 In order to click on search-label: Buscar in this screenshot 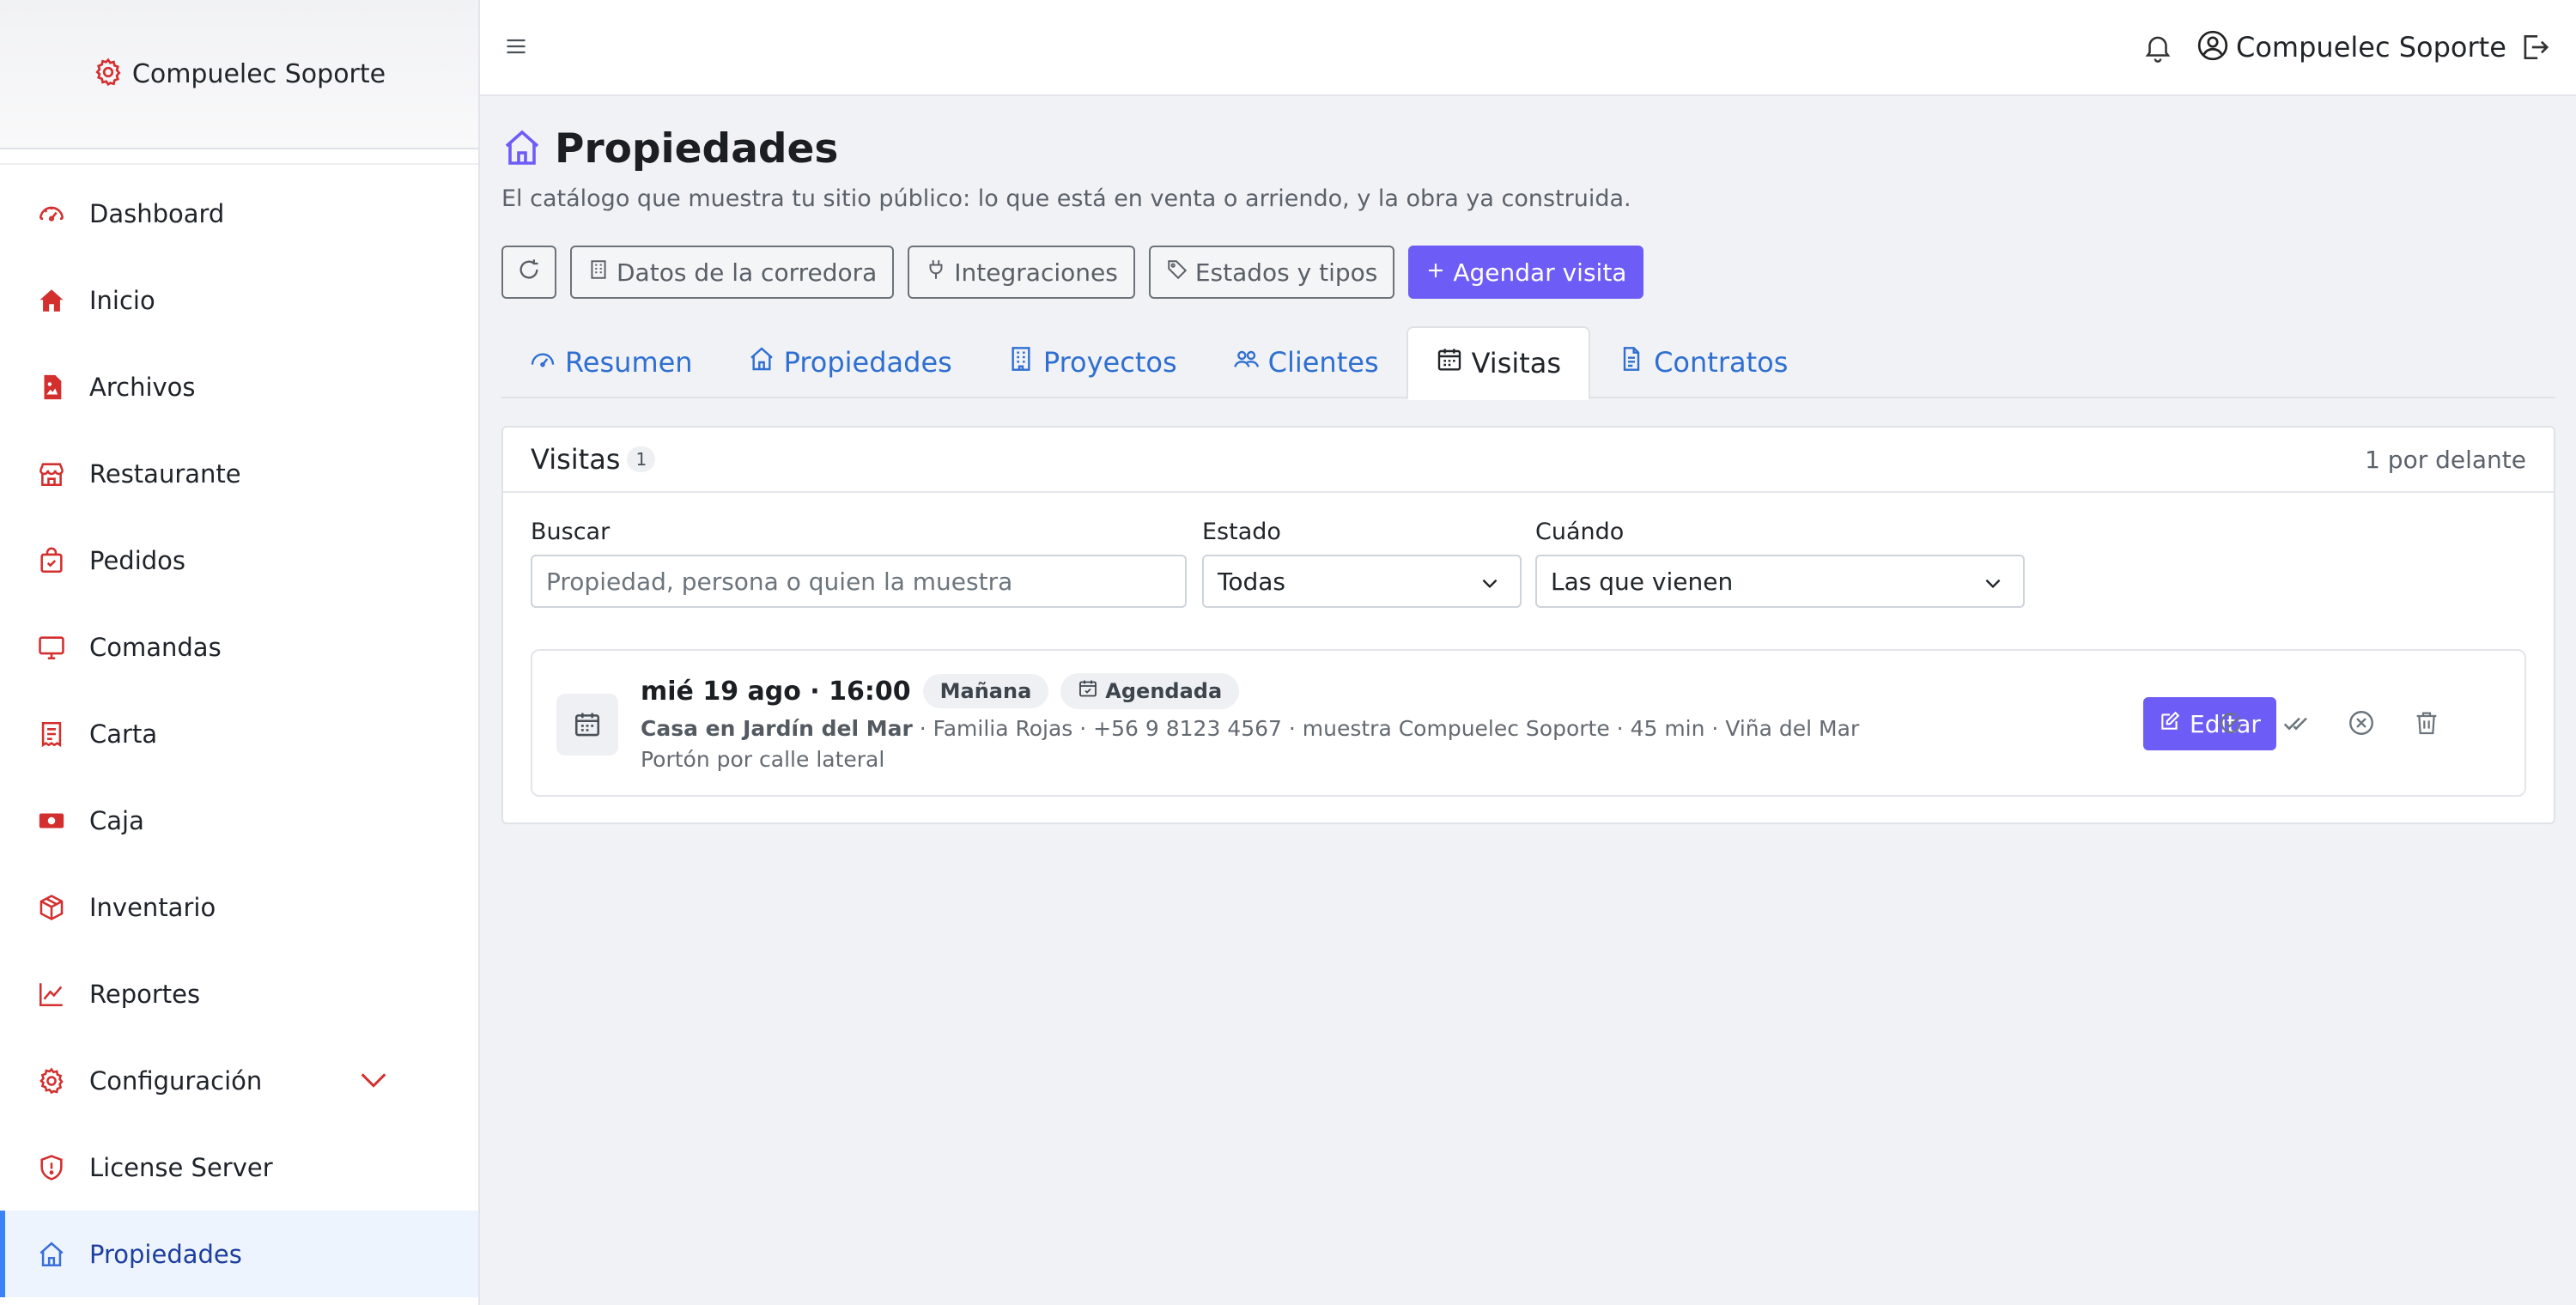, I will do `click(571, 532)`.